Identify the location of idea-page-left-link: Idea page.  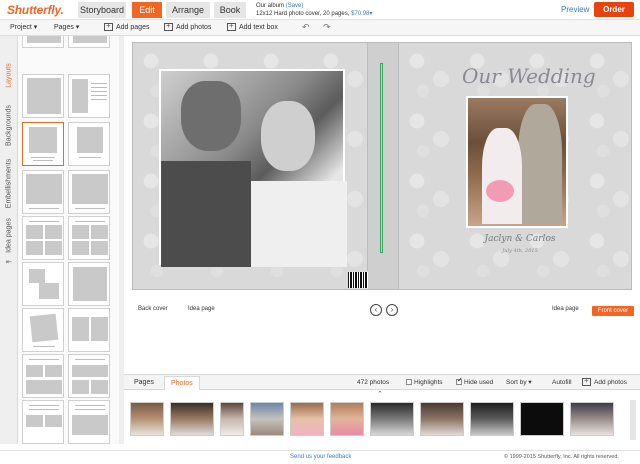
(201, 309).